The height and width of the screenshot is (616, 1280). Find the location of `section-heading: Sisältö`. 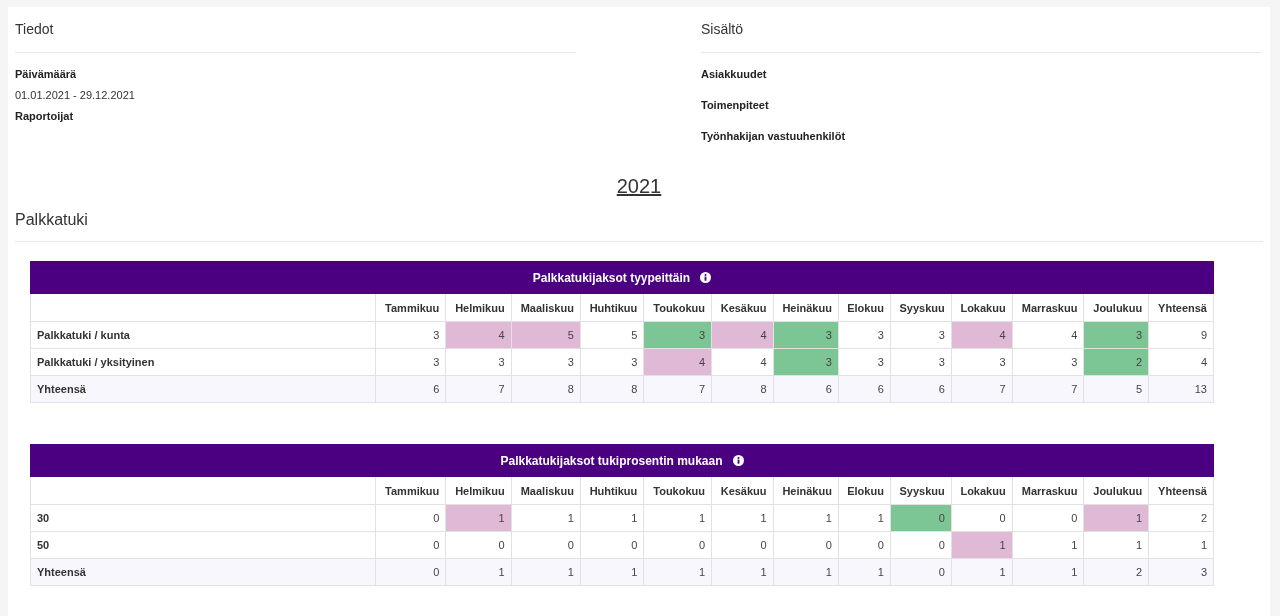

section-heading: Sisältö is located at coordinates (723, 29).